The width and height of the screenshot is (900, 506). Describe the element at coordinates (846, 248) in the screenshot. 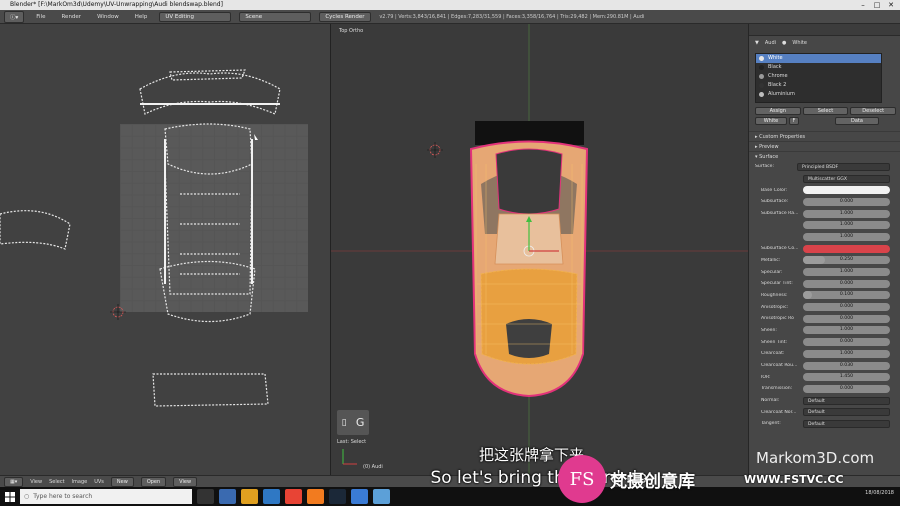

I see `shader-param-slider` at that location.